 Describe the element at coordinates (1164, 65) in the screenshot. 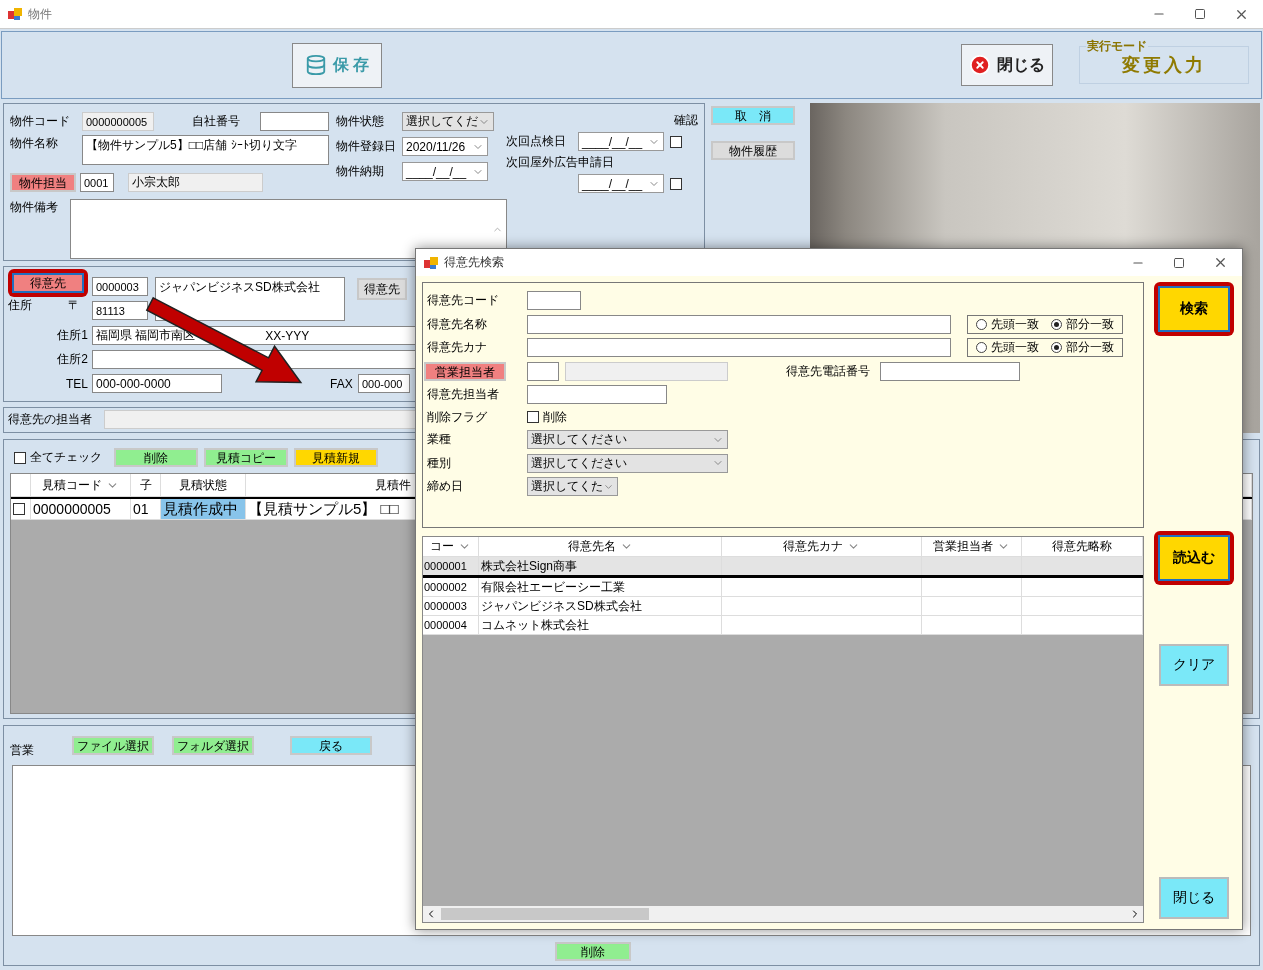

I see `mode-value: 変更入力` at that location.